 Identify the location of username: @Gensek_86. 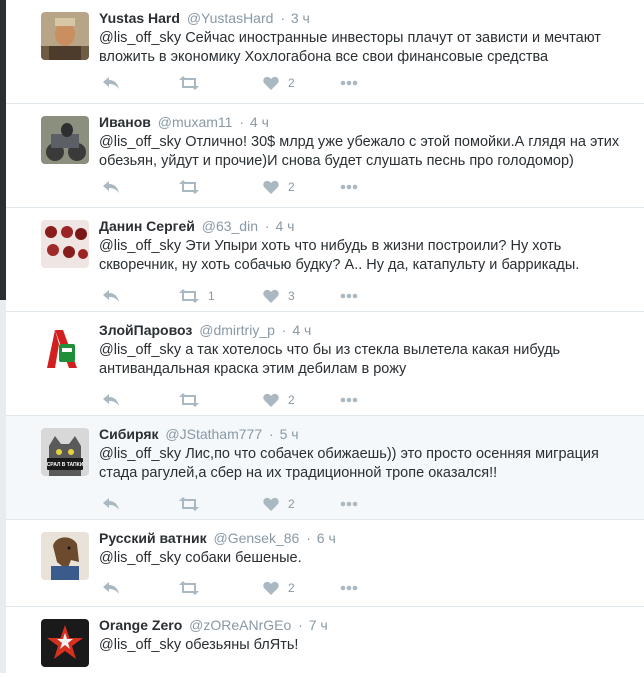
(256, 538).